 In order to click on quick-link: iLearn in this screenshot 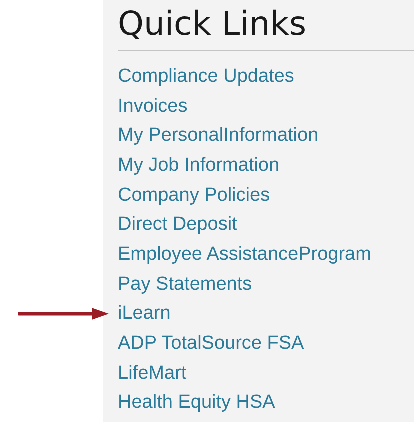, I will do `click(144, 314)`.